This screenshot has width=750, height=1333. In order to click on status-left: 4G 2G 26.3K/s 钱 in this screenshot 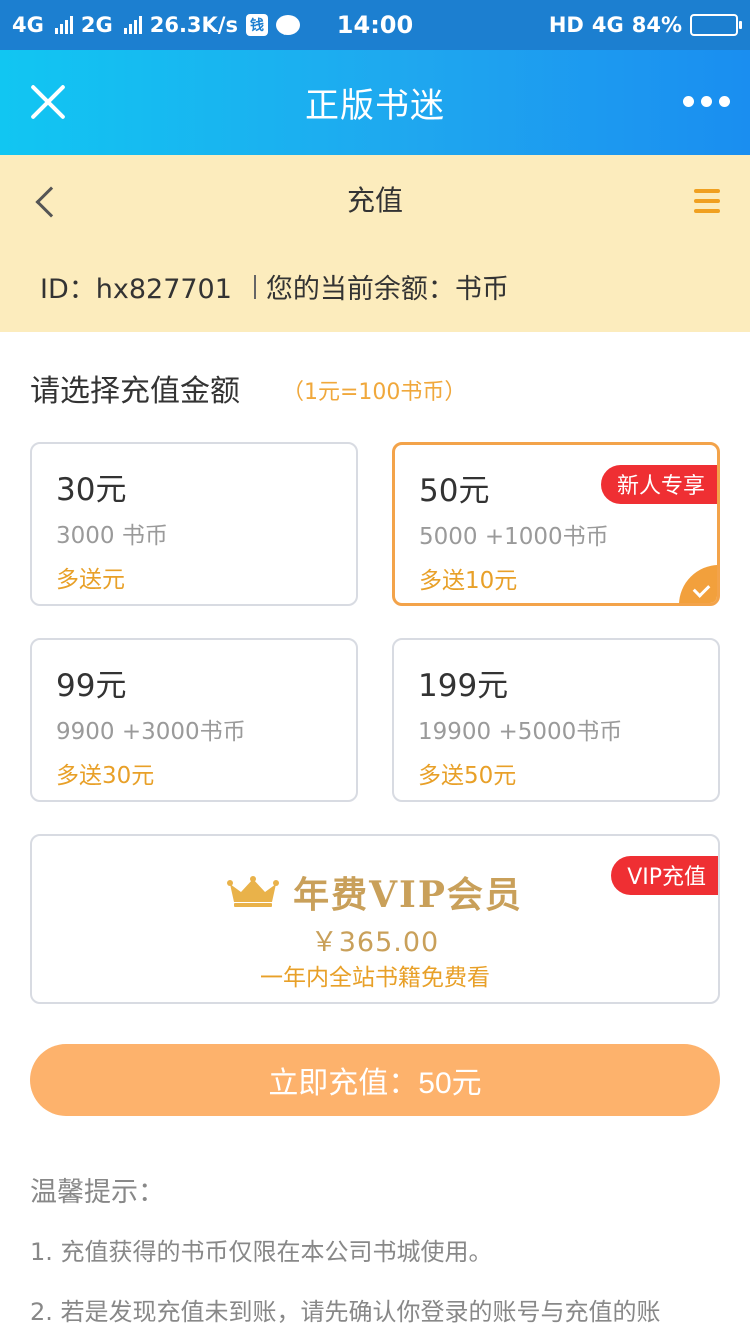, I will do `click(156, 25)`.